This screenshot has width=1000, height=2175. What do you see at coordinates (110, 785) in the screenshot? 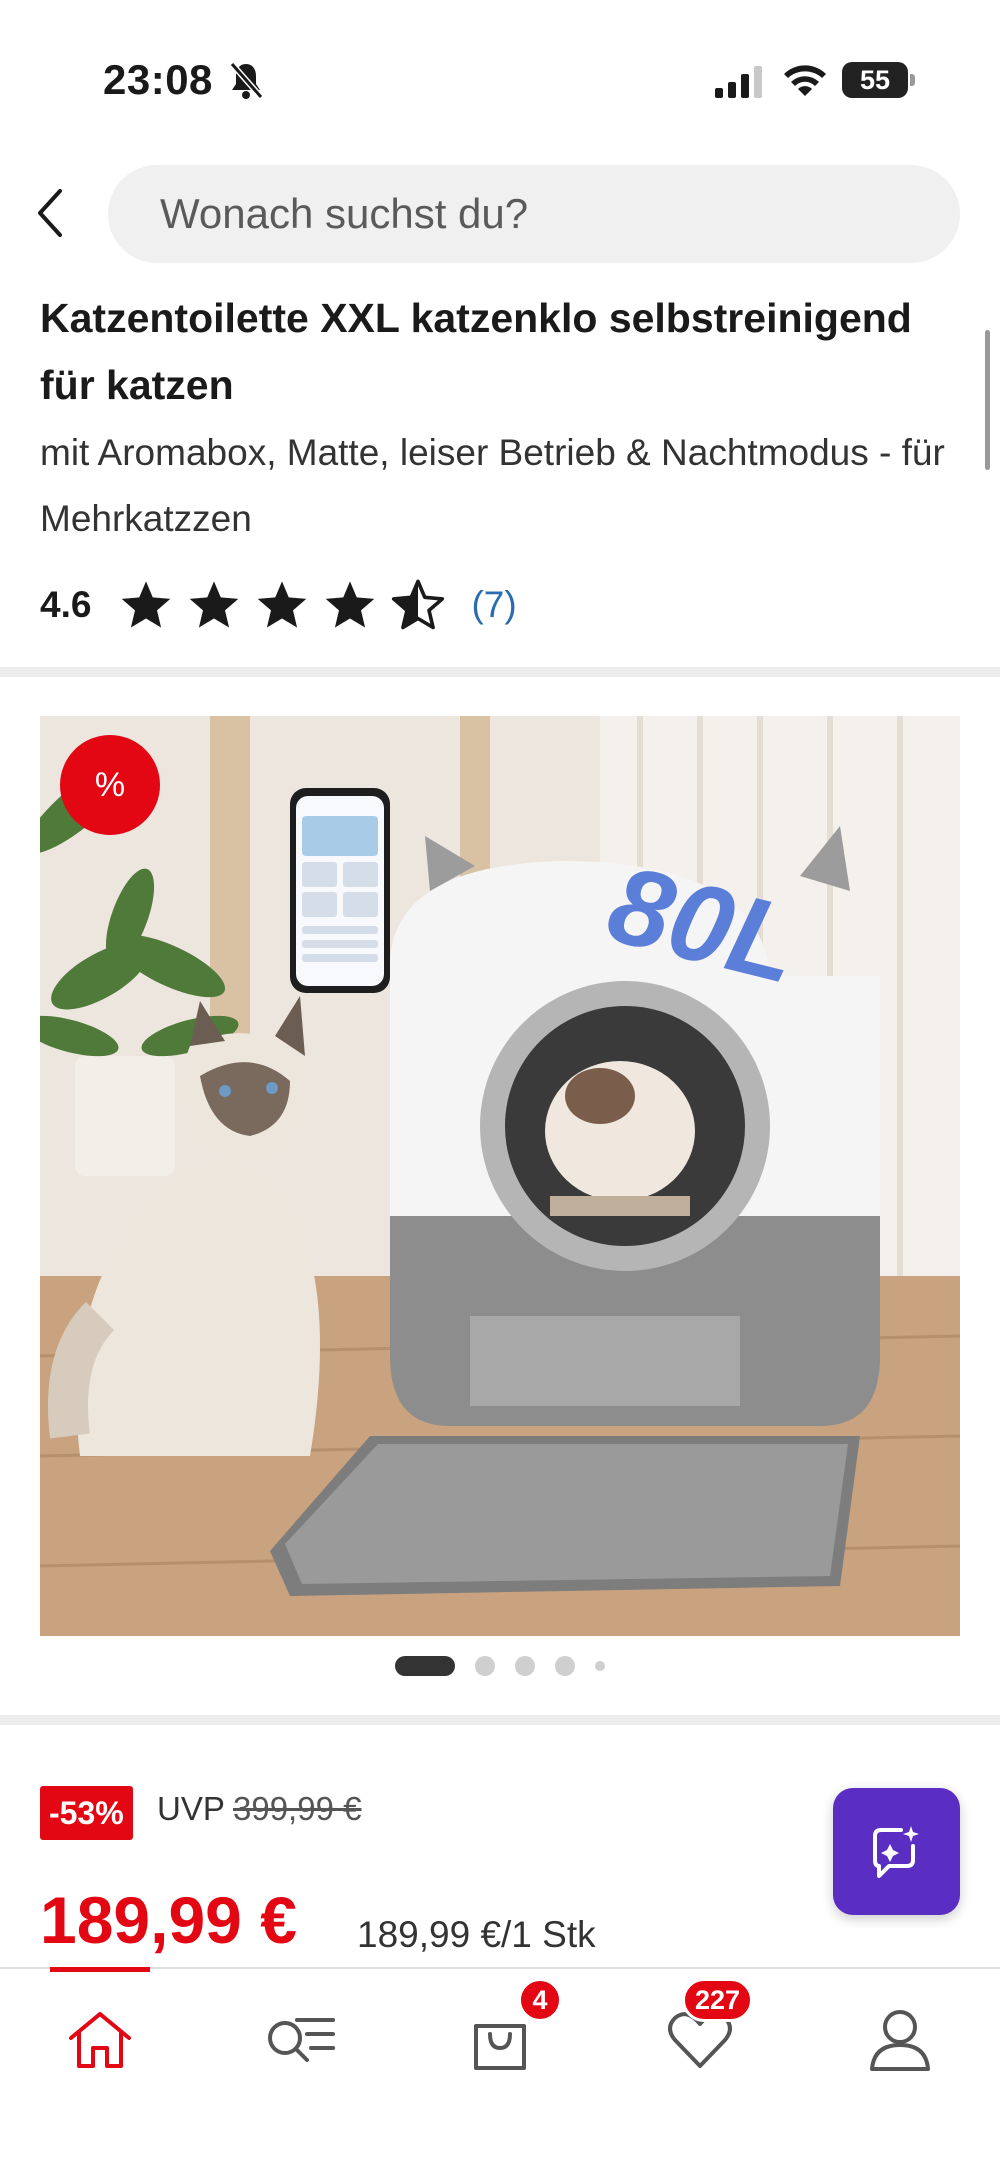
I see `discount-percent-badge: %` at bounding box center [110, 785].